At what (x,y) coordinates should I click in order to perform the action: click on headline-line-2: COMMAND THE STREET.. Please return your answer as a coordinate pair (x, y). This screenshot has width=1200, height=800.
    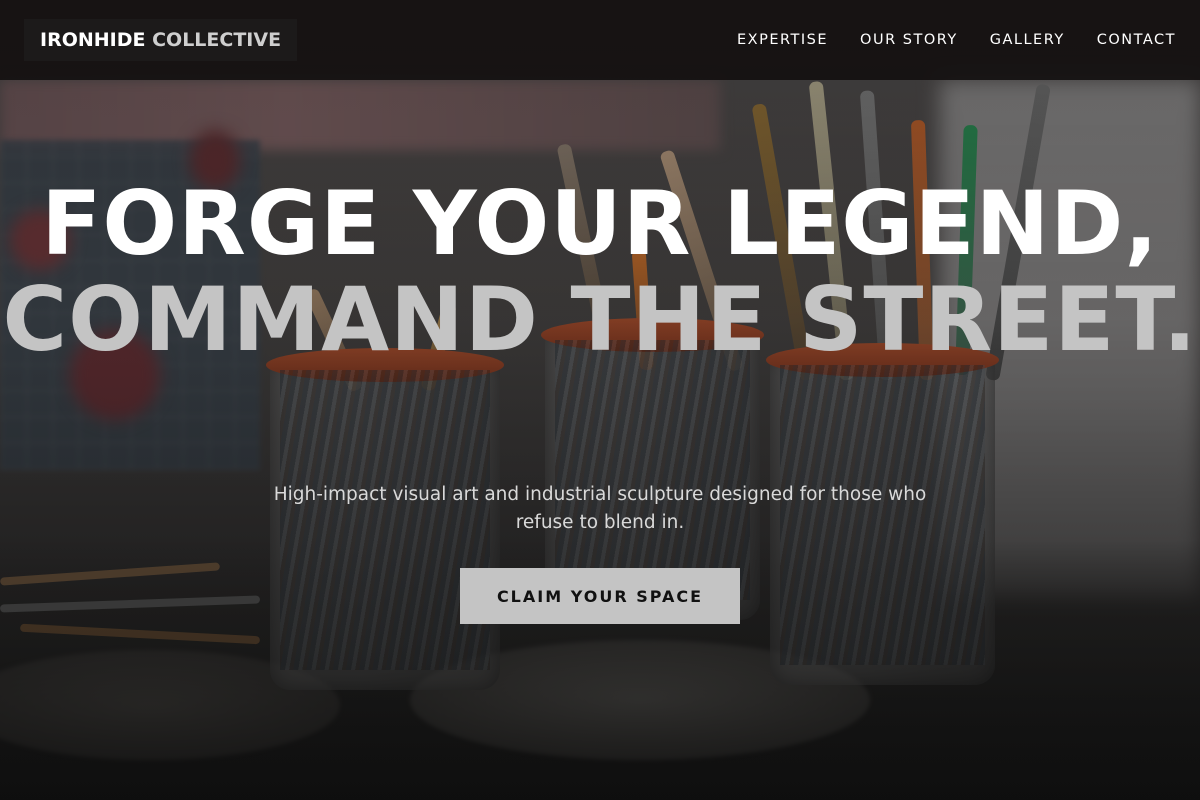
    Looking at the image, I should click on (600, 319).